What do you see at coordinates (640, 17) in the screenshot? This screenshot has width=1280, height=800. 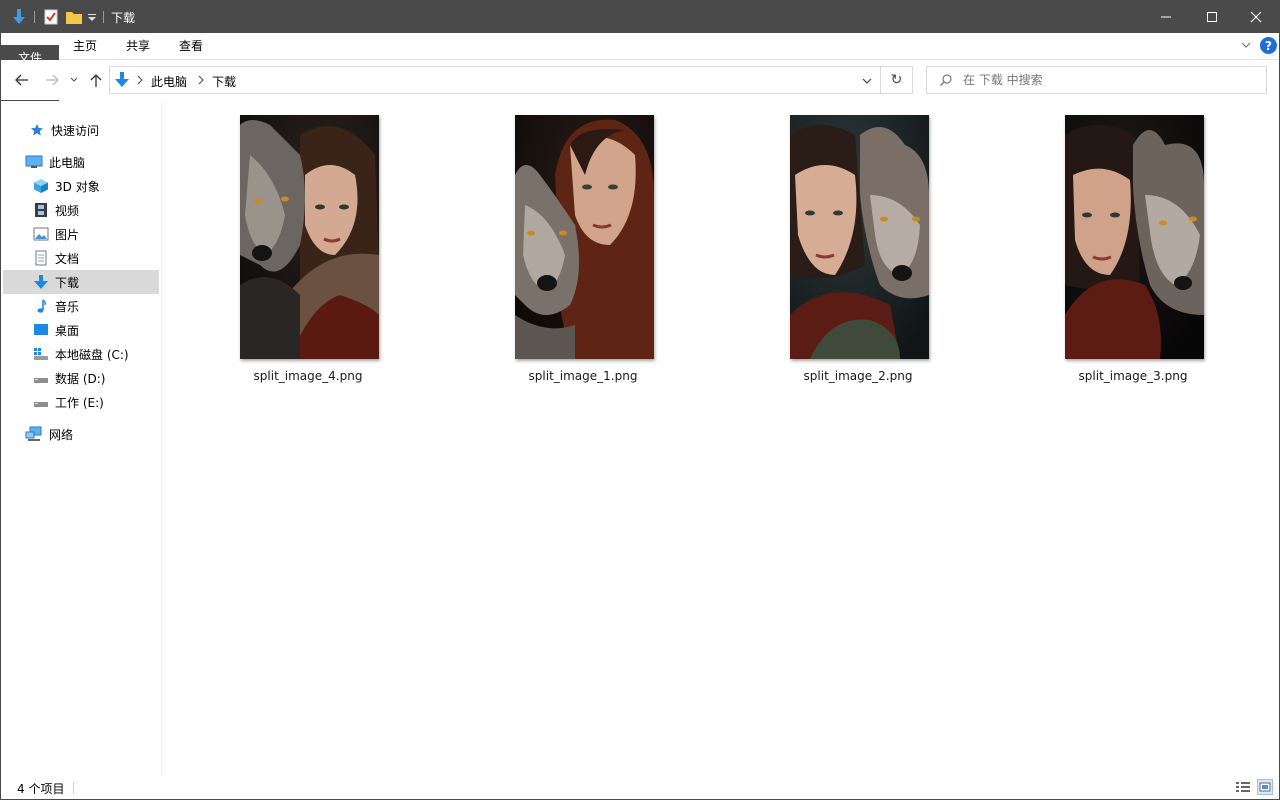 I see `title-bar: 下载` at bounding box center [640, 17].